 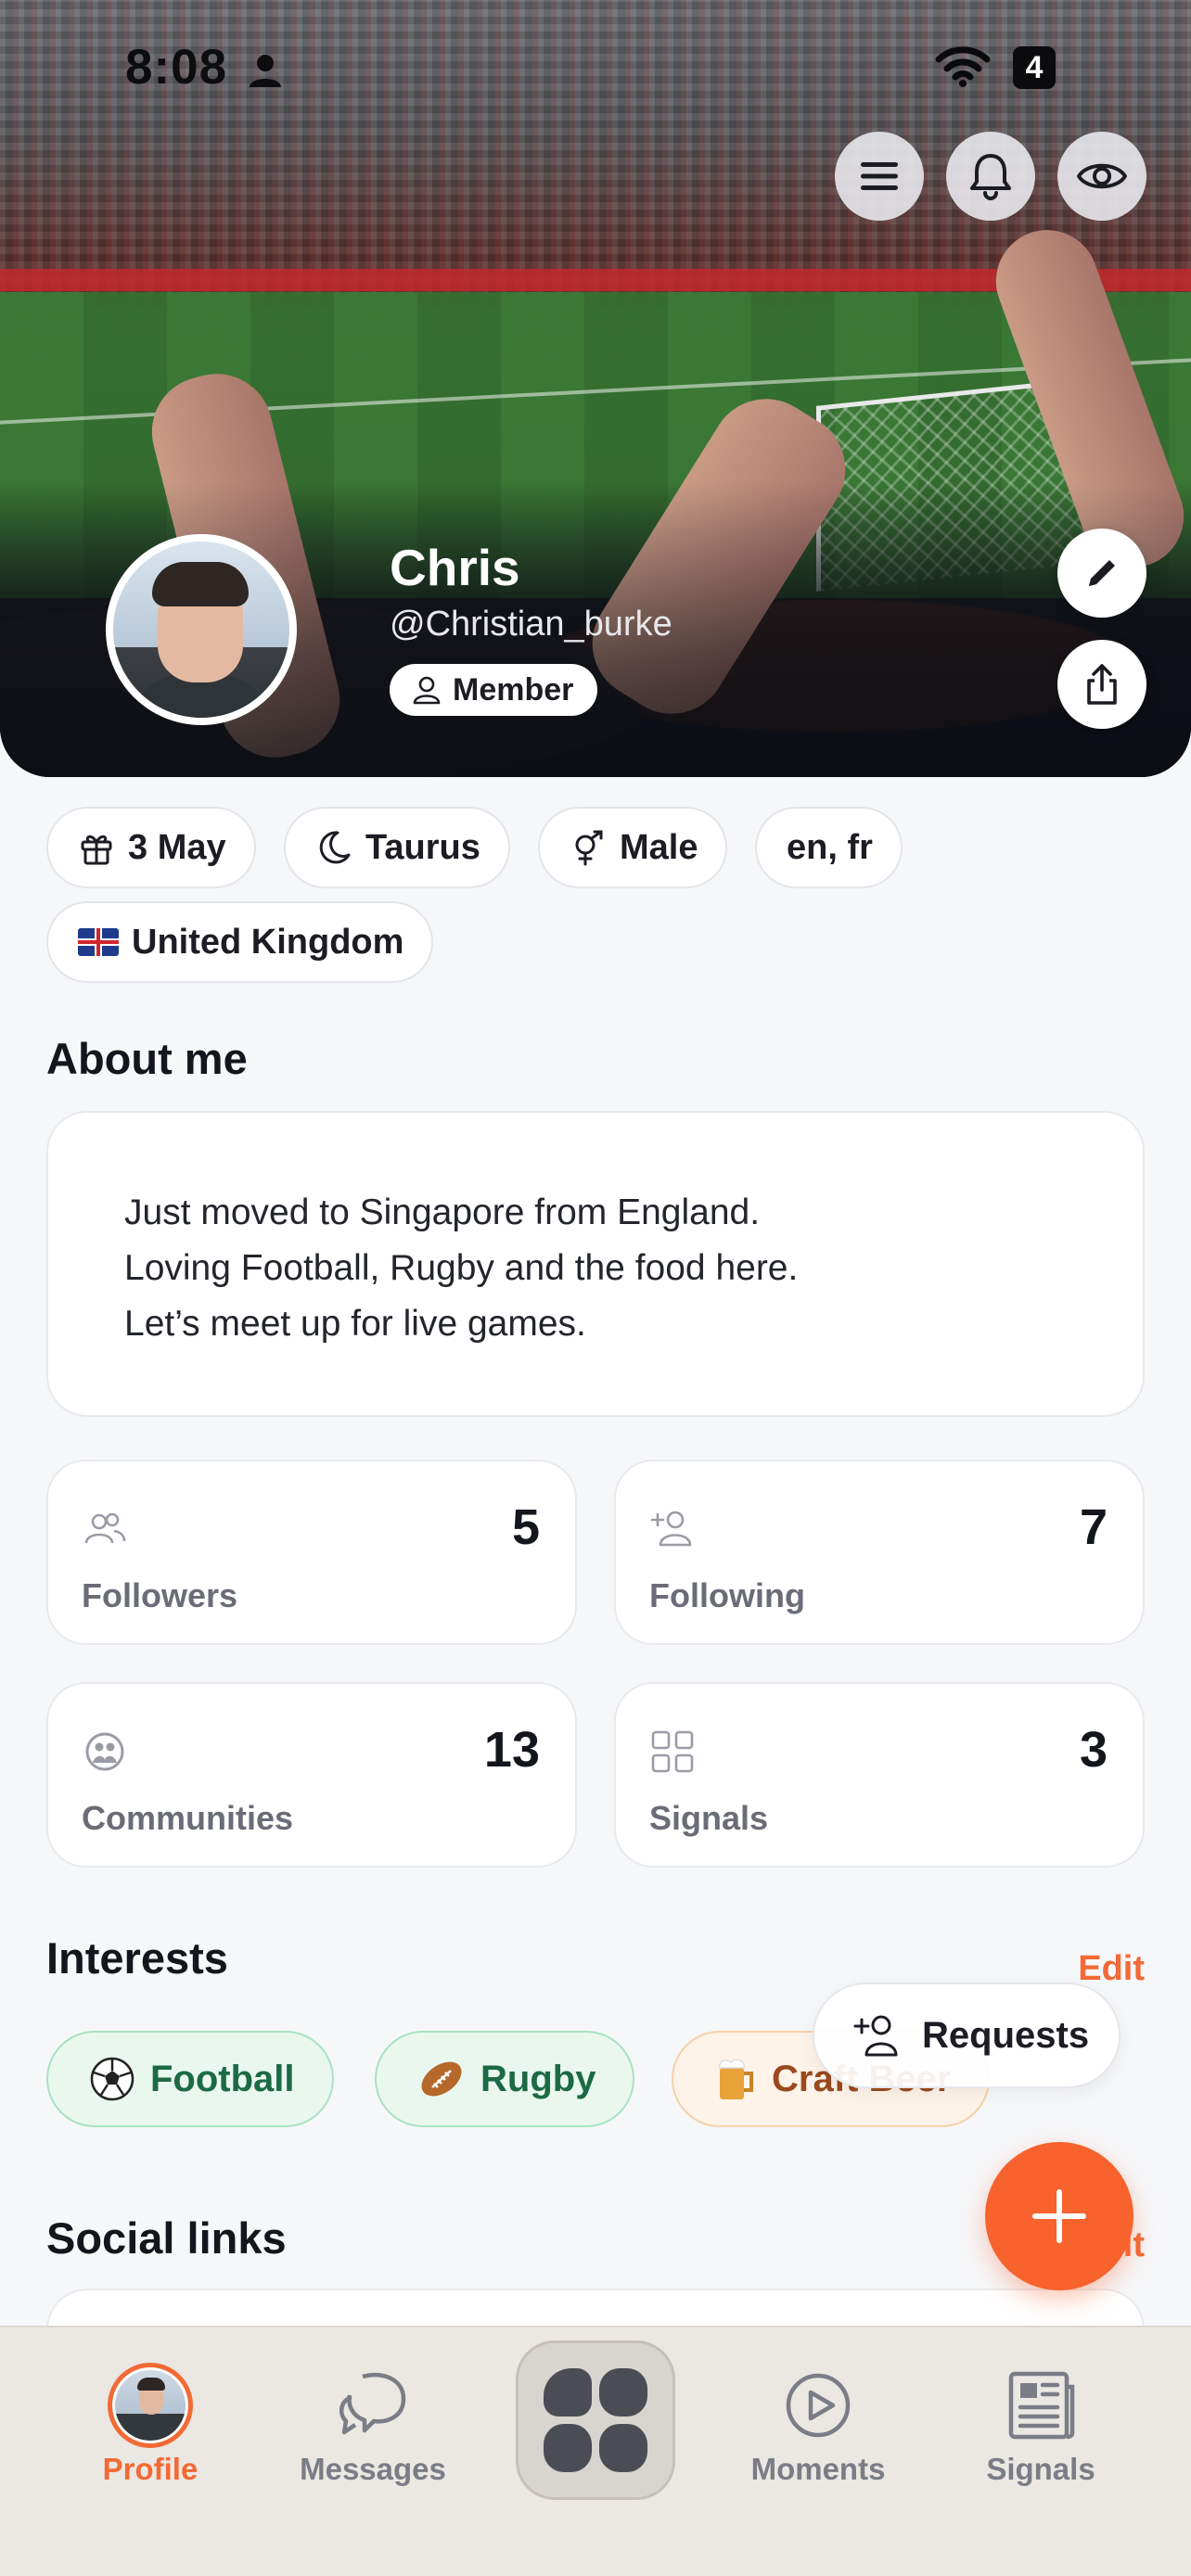 I want to click on apps-grid-icon, so click(x=595, y=2420).